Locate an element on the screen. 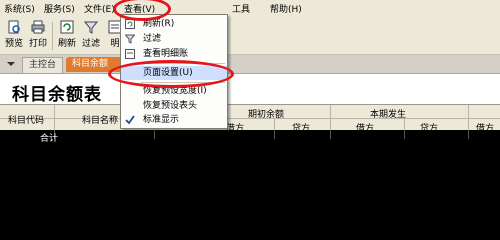 The image size is (500, 240). menu-item-restore-header: 恢复预设表头 is located at coordinates (174, 106).